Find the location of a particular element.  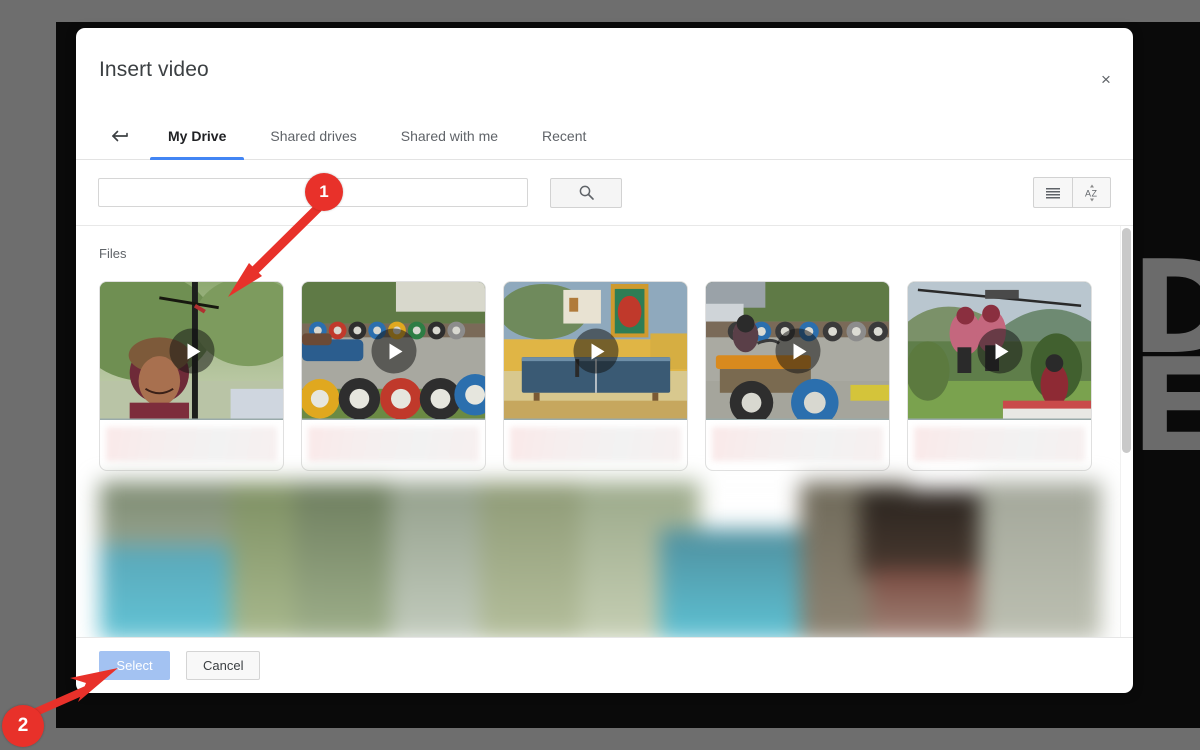

annotation-badge-2: 2 is located at coordinates (23, 726).